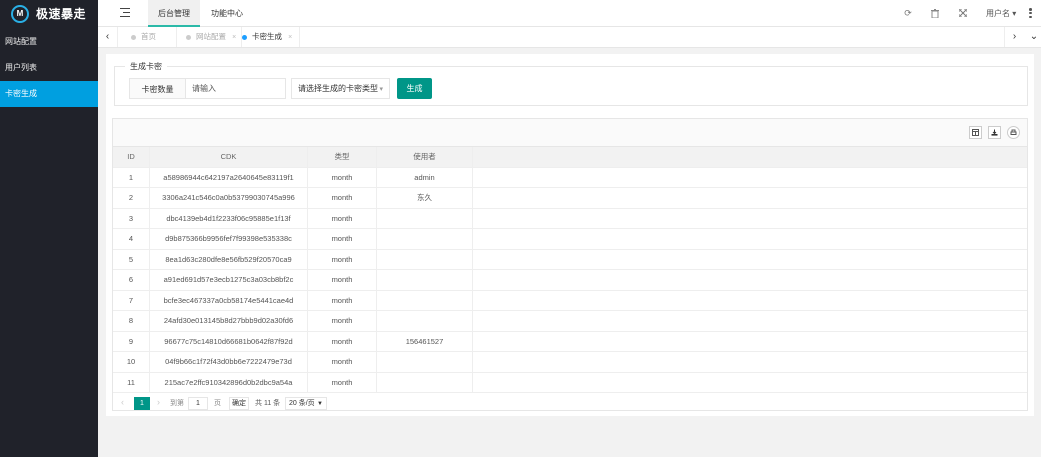 The width and height of the screenshot is (1050, 457). What do you see at coordinates (20, 13) in the screenshot?
I see `logo-icon: M` at bounding box center [20, 13].